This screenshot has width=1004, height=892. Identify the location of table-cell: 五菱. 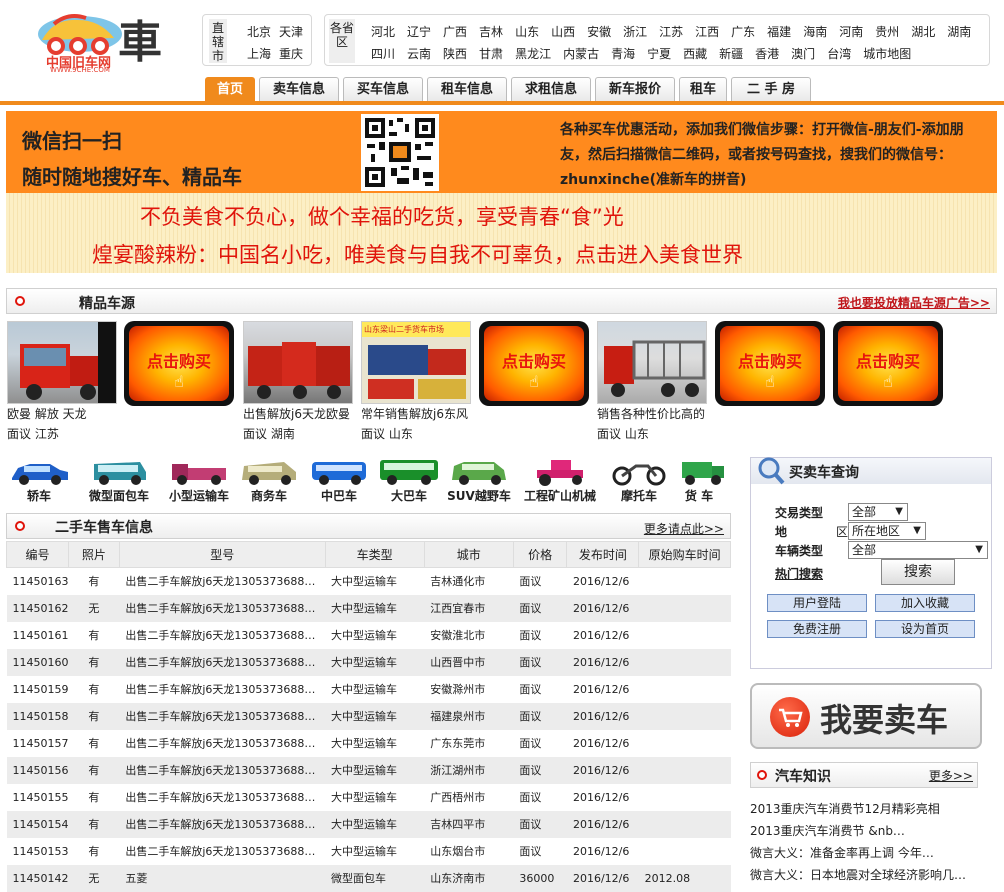
(222, 878).